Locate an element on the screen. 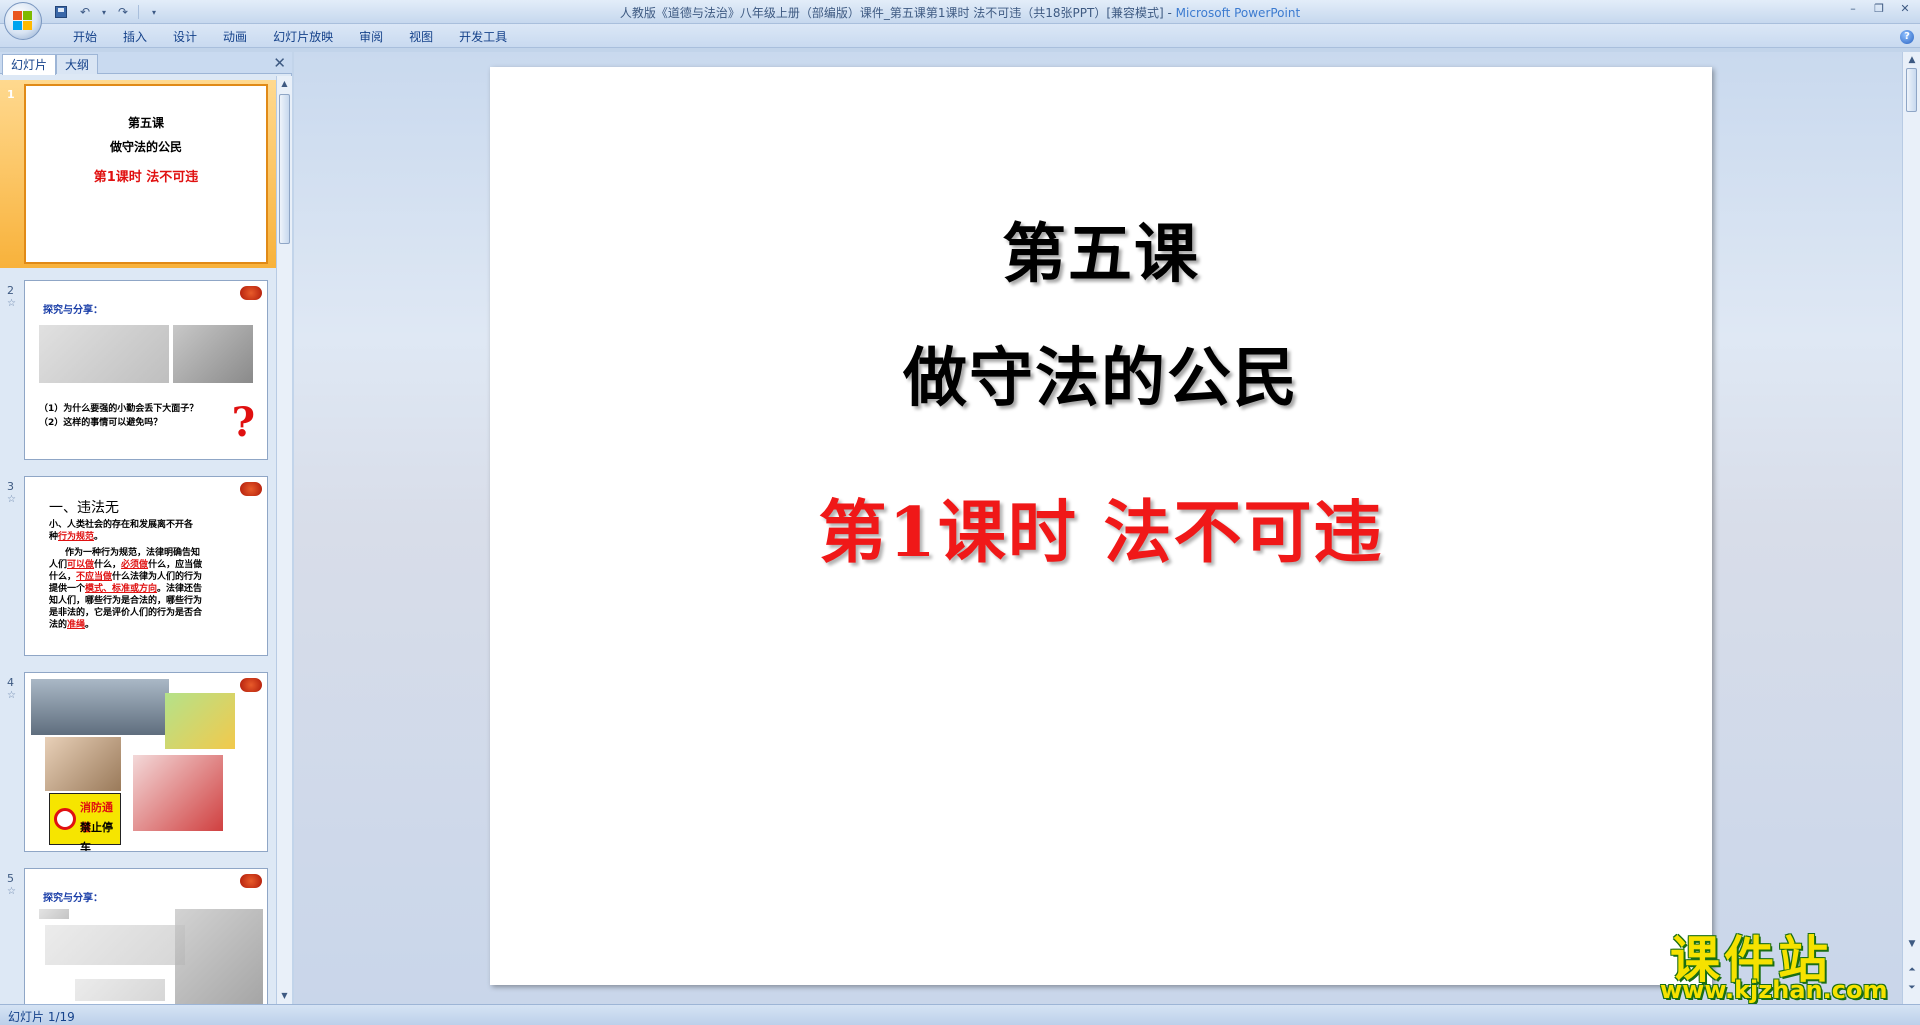 The image size is (1920, 1025). app-name: Microsoft PowerPoint is located at coordinates (1238, 13).